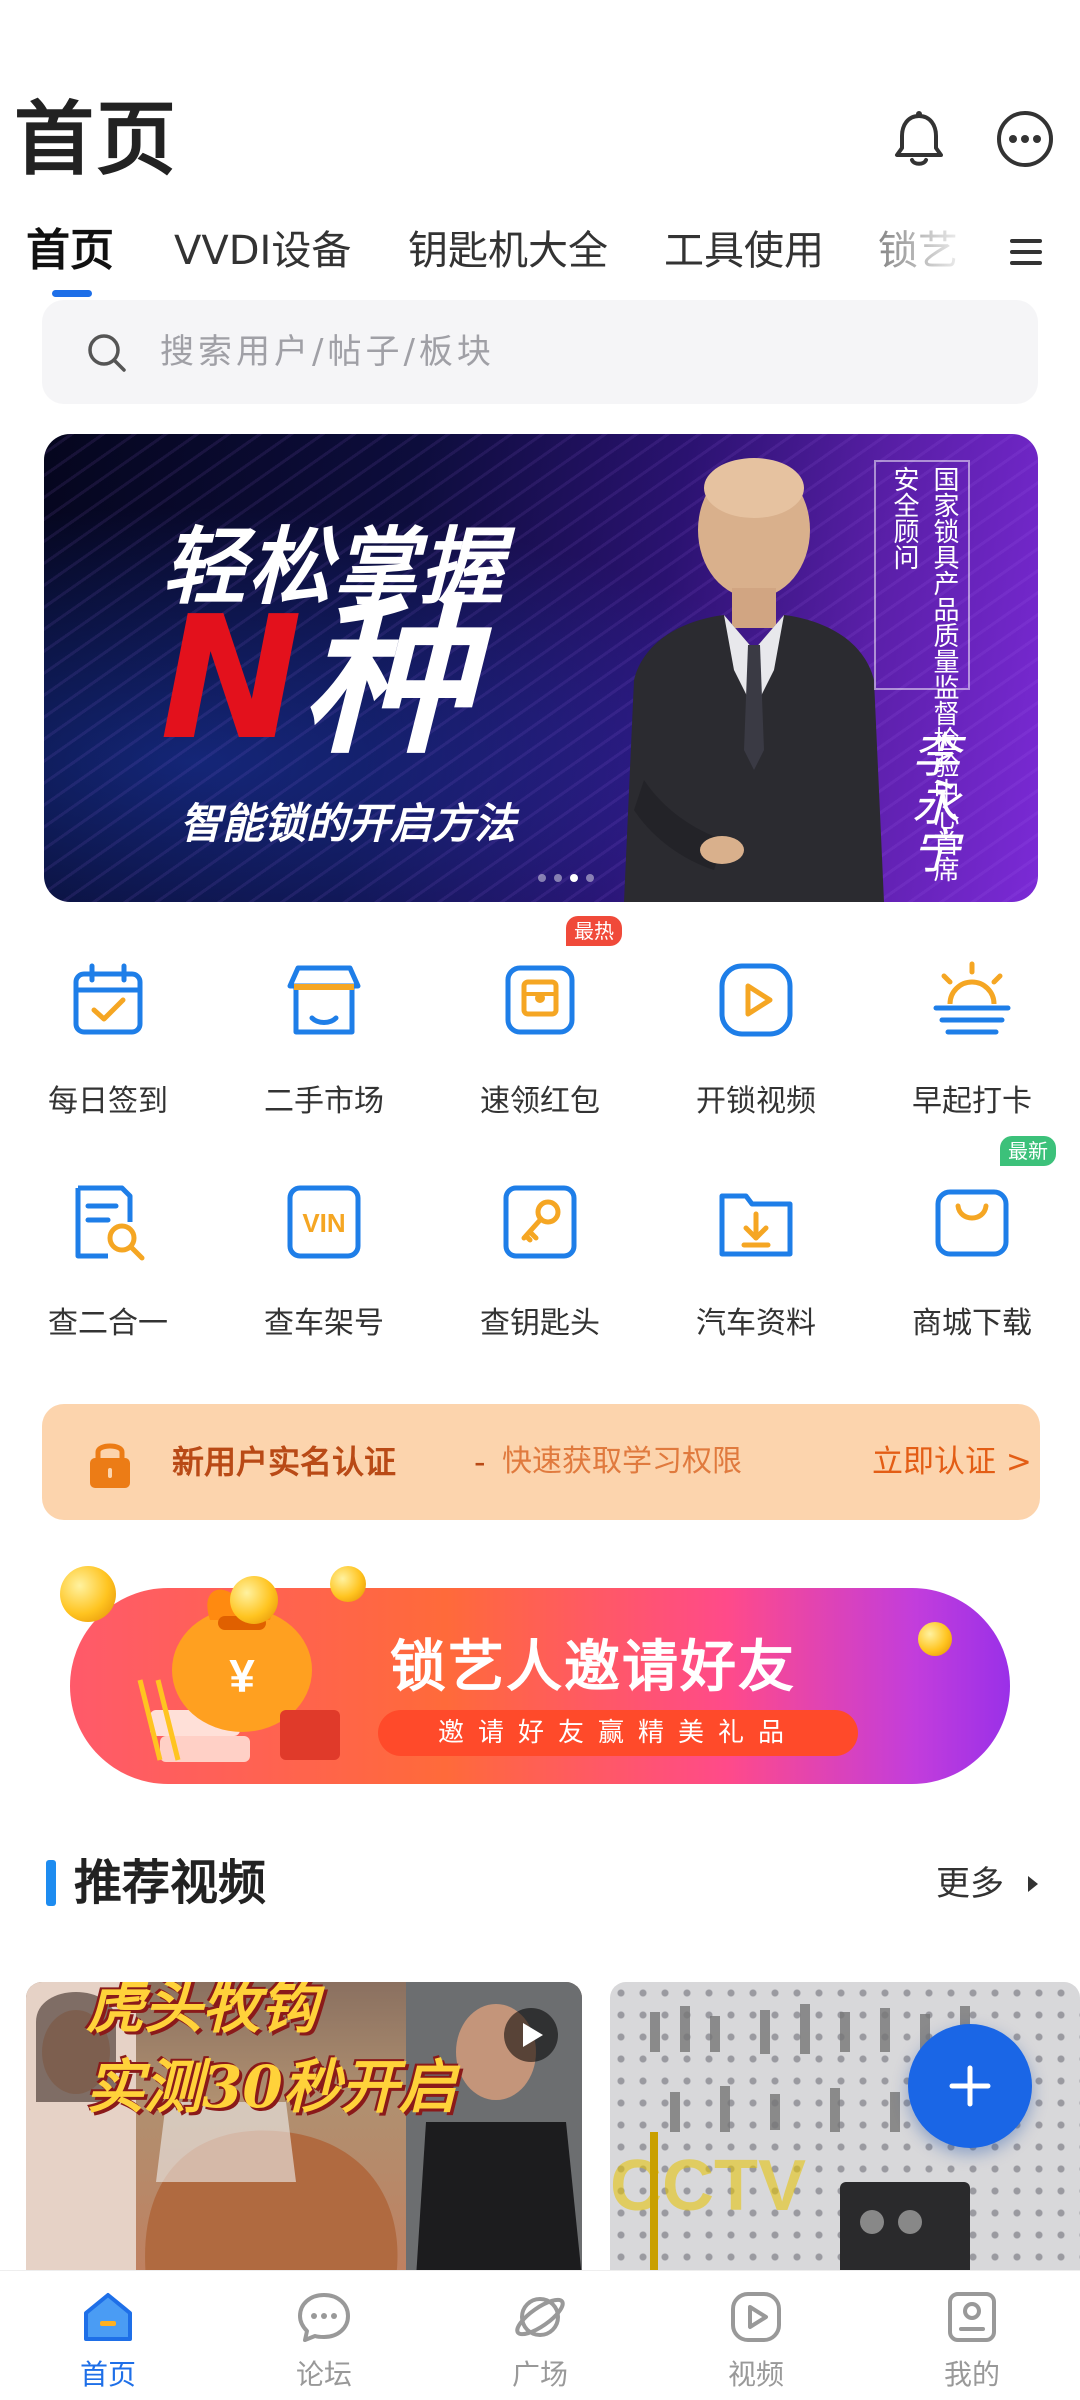 The width and height of the screenshot is (1080, 2400). I want to click on banner-big-text: N种, so click(316, 679).